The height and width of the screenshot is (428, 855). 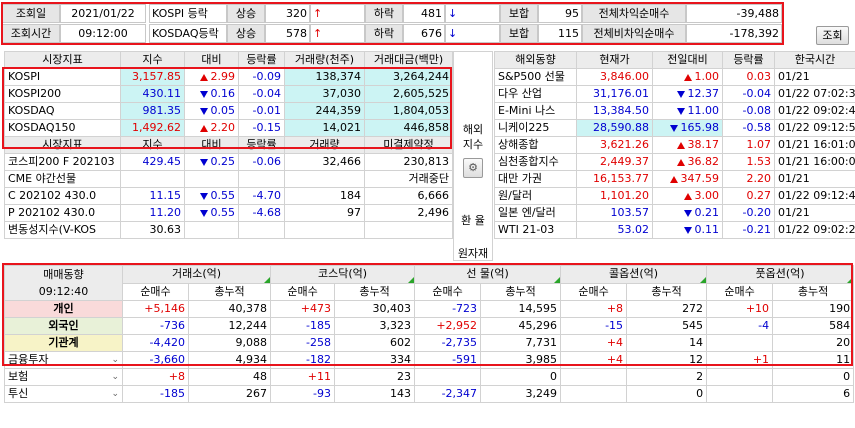 I want to click on cumulative-value: 3,323, so click(x=375, y=326).